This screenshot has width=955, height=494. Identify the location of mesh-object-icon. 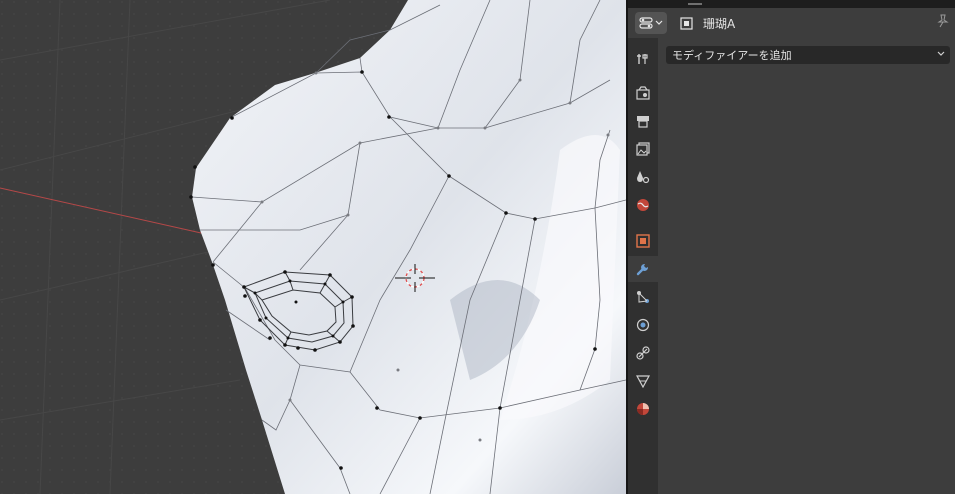
(686, 23).